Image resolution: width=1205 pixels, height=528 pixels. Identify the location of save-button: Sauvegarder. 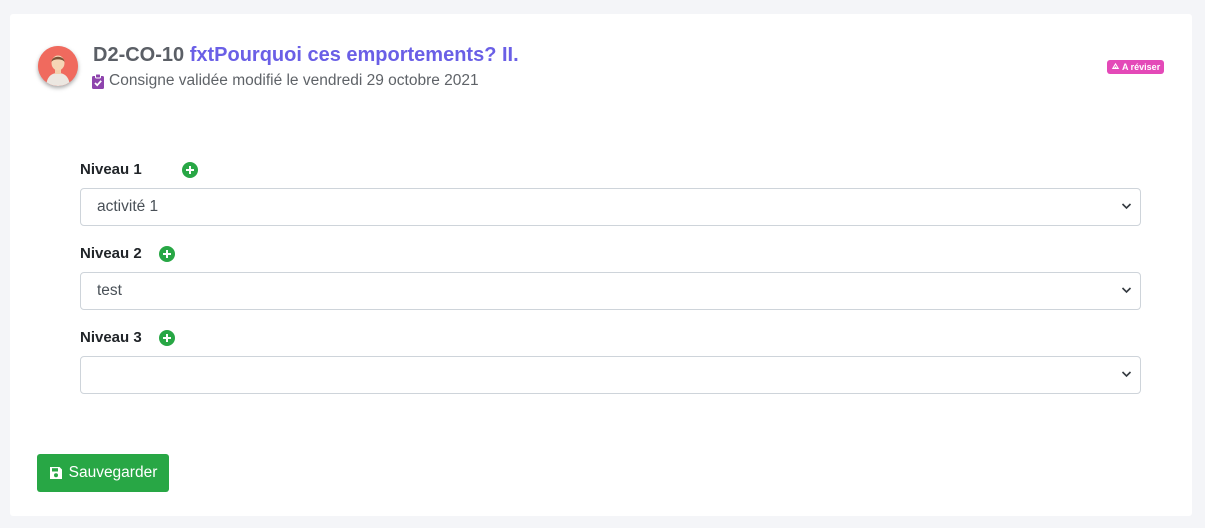
(103, 473).